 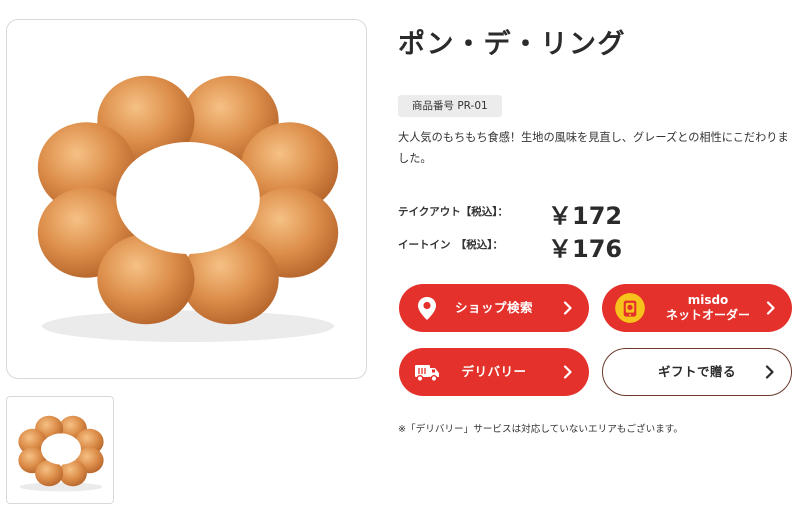 I want to click on product-description: 大人気のもちもち食感！生地の風味を見直し、グレーズとの相性にこだわりました。, so click(x=593, y=148).